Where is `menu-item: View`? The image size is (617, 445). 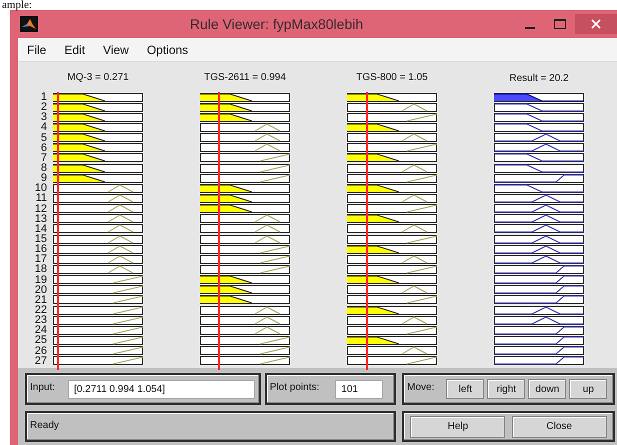 menu-item: View is located at coordinates (116, 49).